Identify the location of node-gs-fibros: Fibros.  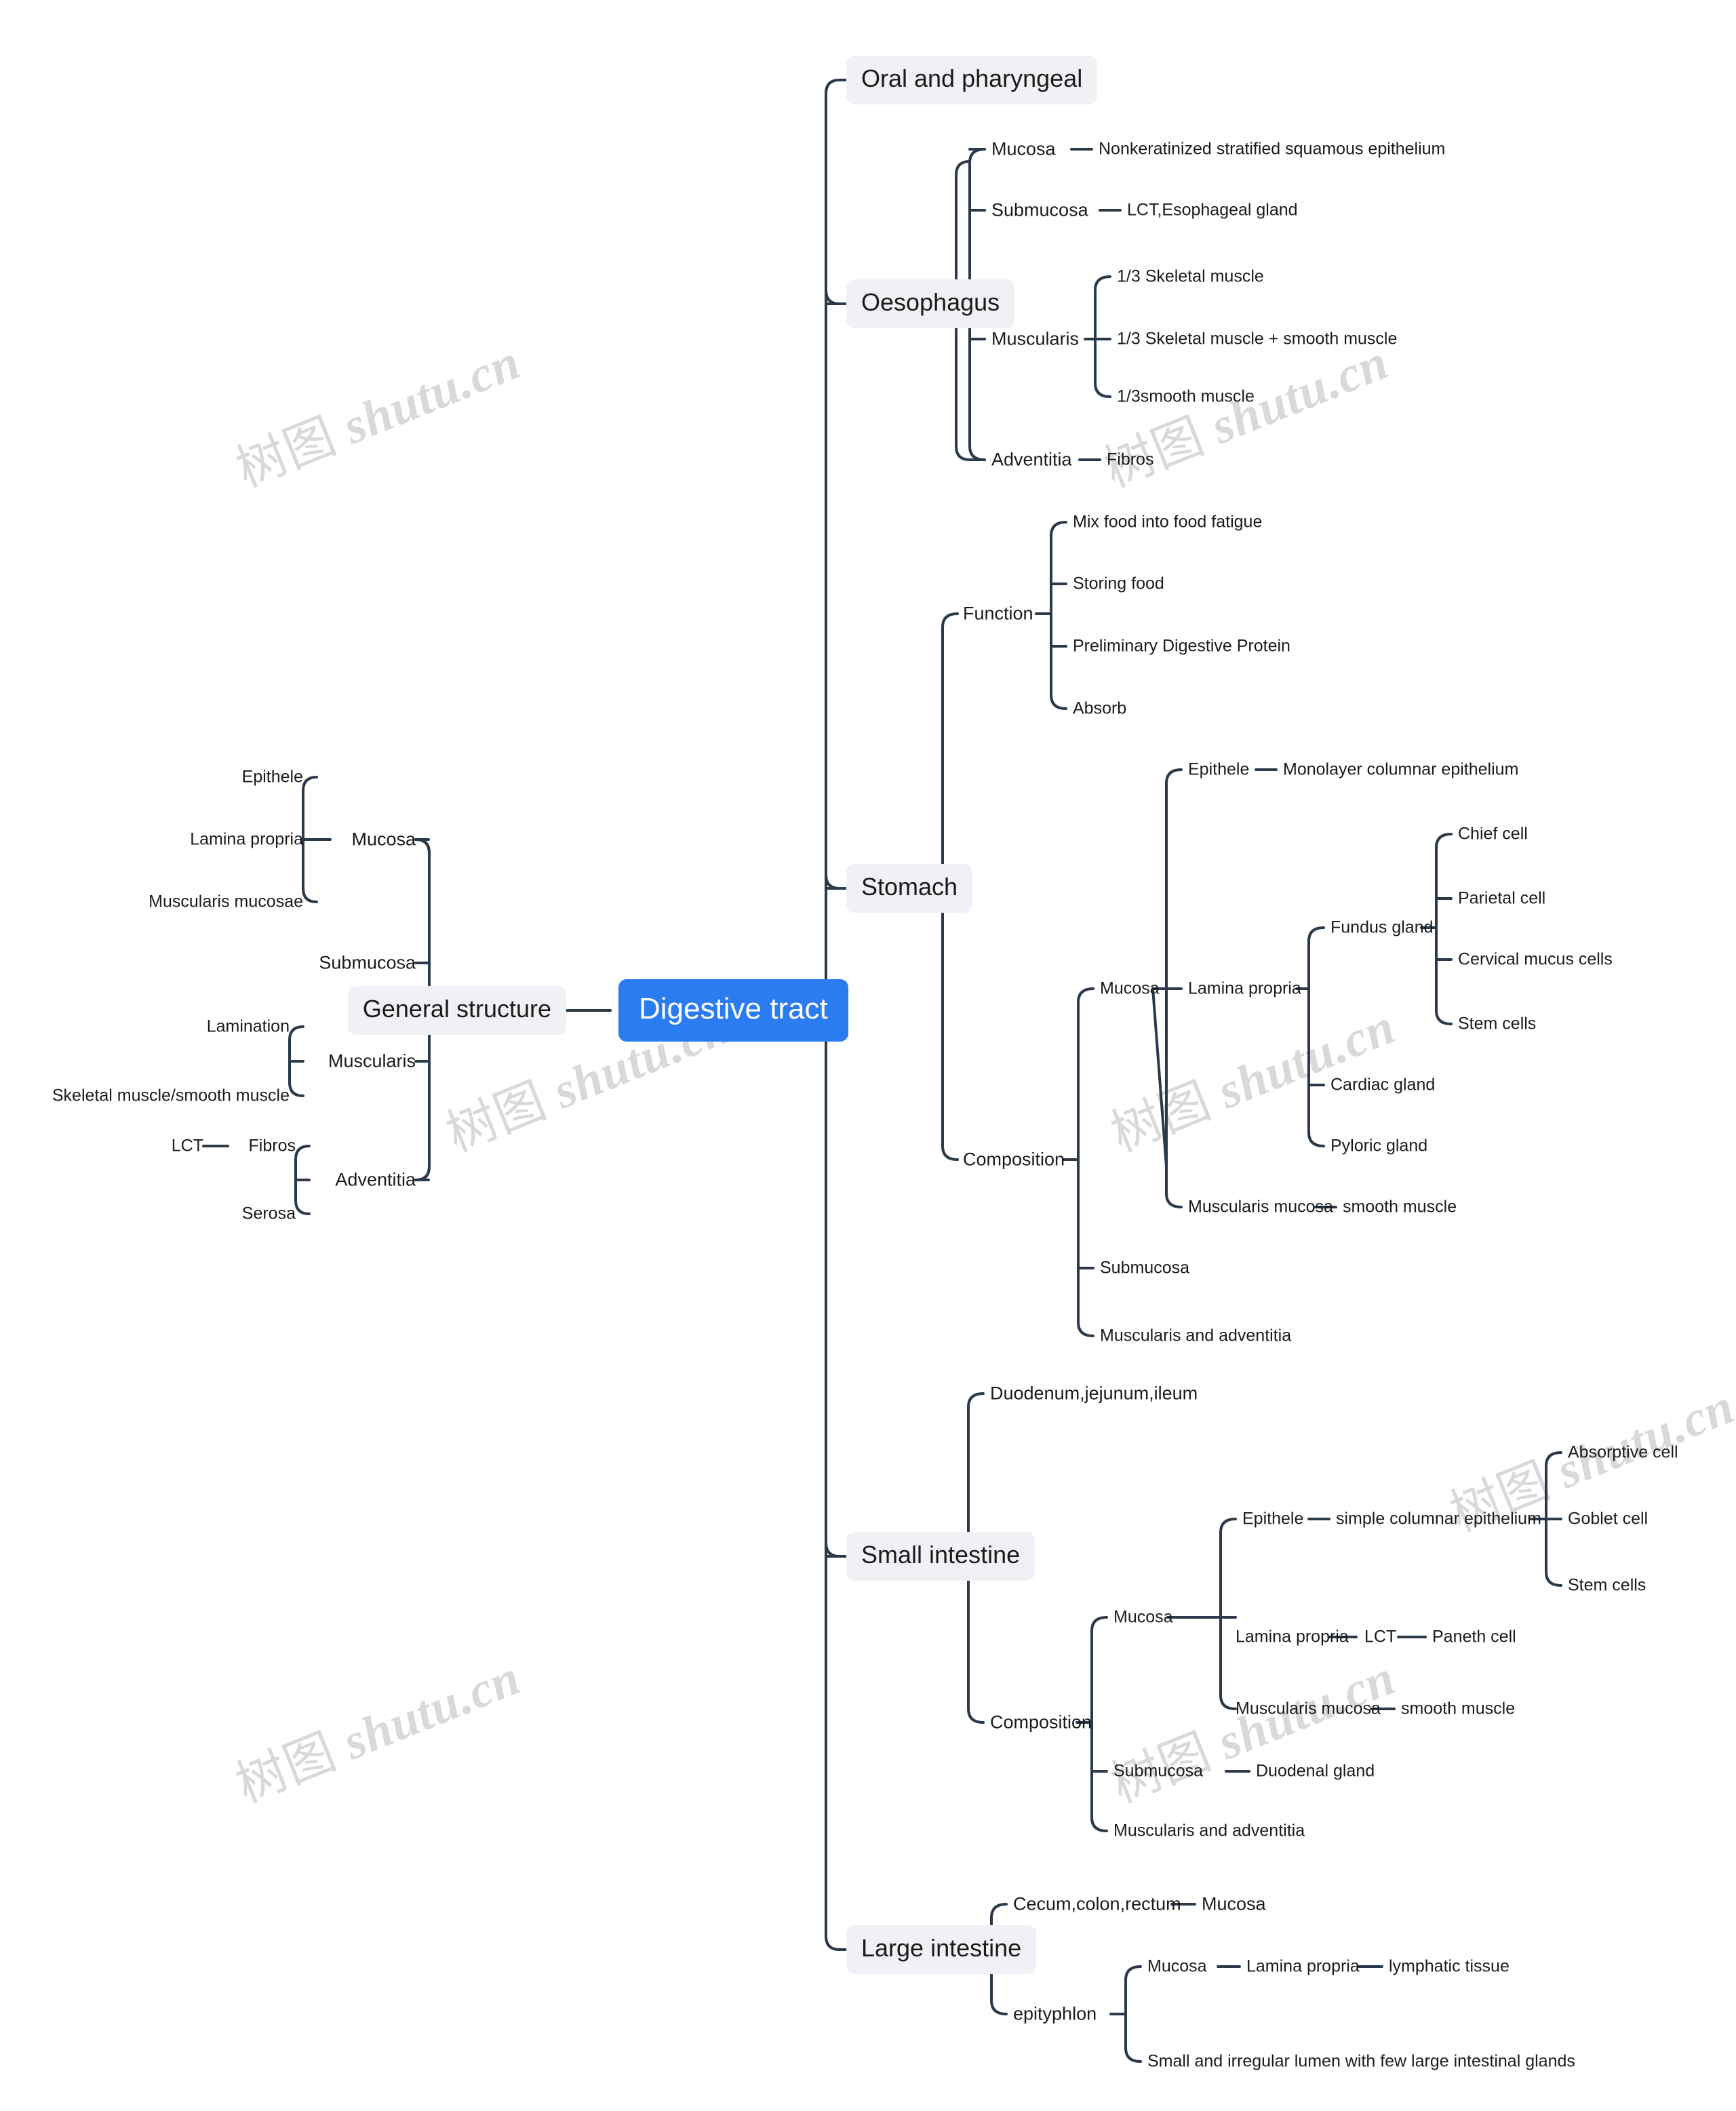
(272, 1146).